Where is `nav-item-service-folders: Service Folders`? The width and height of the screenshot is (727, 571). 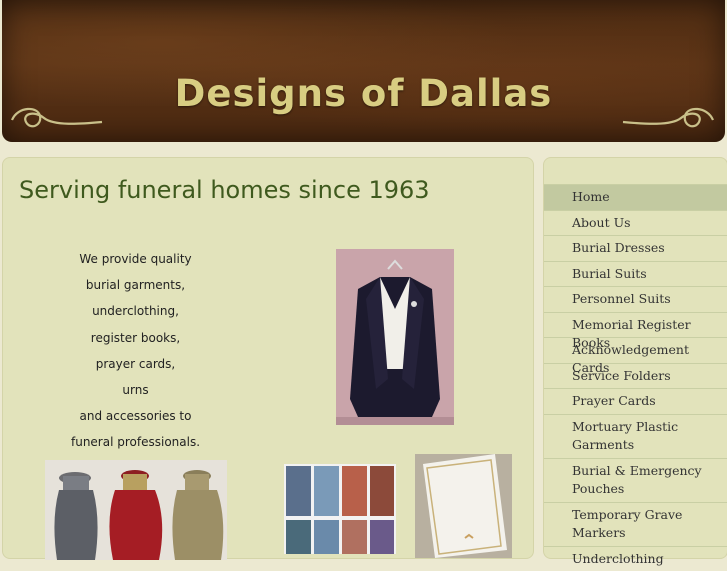 nav-item-service-folders: Service Folders is located at coordinates (635, 376).